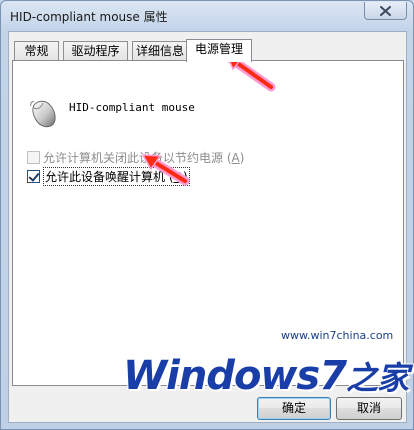 Image resolution: width=414 pixels, height=430 pixels. What do you see at coordinates (95, 51) in the screenshot?
I see `tab-driver: 驱动程序` at bounding box center [95, 51].